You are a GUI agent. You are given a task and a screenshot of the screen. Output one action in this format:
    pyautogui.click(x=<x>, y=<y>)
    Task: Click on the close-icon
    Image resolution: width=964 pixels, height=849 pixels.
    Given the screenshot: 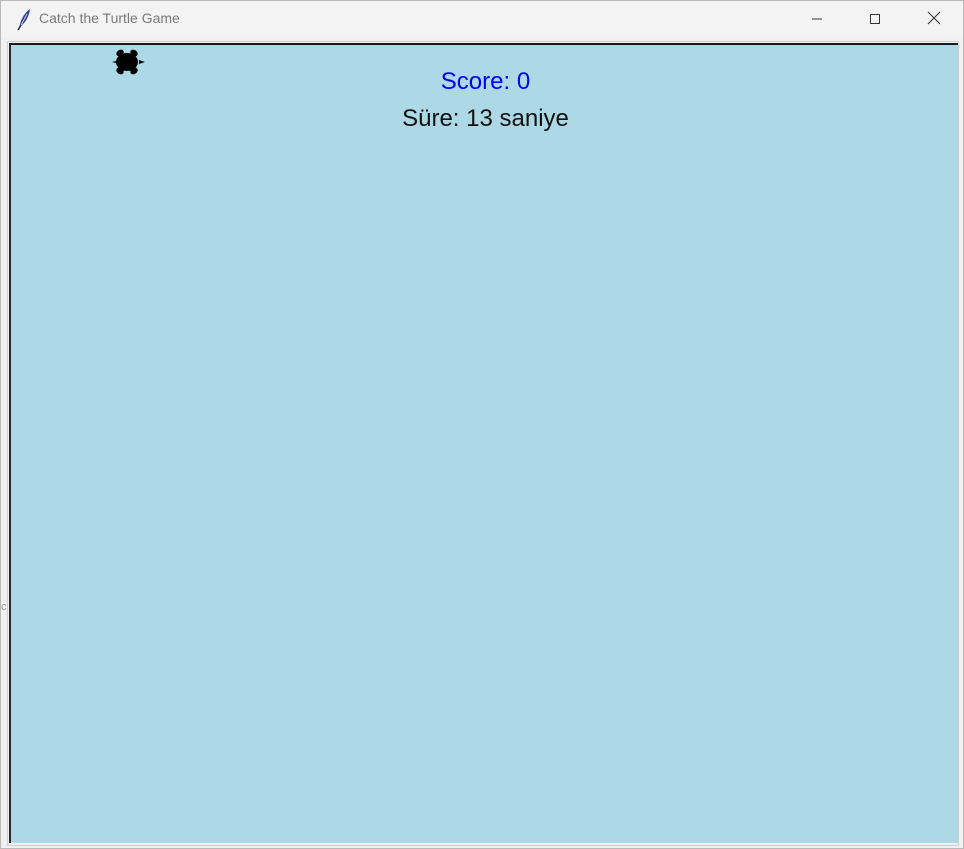 What is the action you would take?
    pyautogui.click(x=934, y=19)
    